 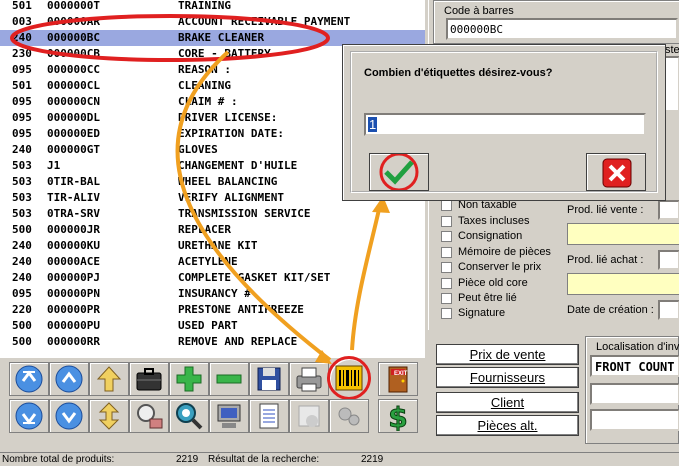 What do you see at coordinates (446, 267) in the screenshot?
I see `checkbox-conserver-prix` at bounding box center [446, 267].